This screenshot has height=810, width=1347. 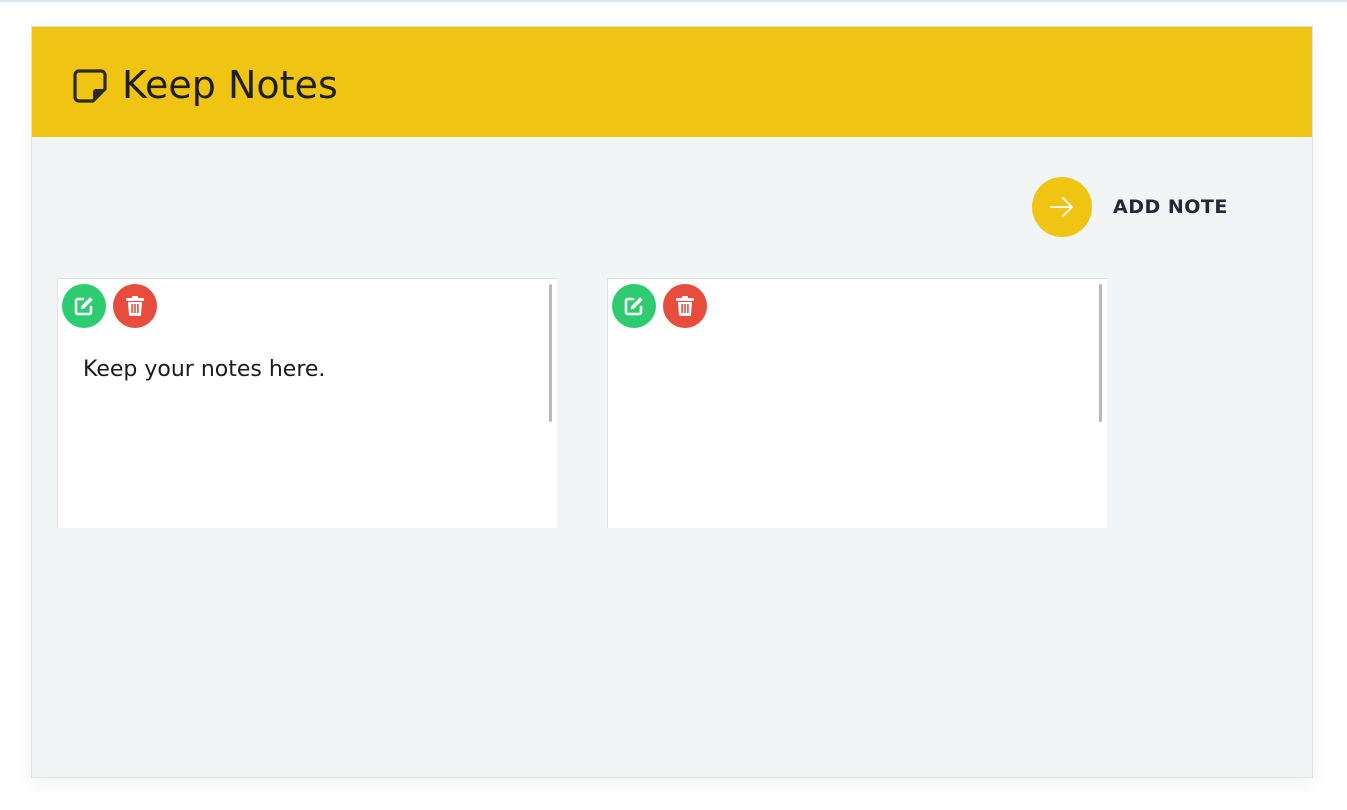 I want to click on arrow-right-icon, so click(x=1061, y=207).